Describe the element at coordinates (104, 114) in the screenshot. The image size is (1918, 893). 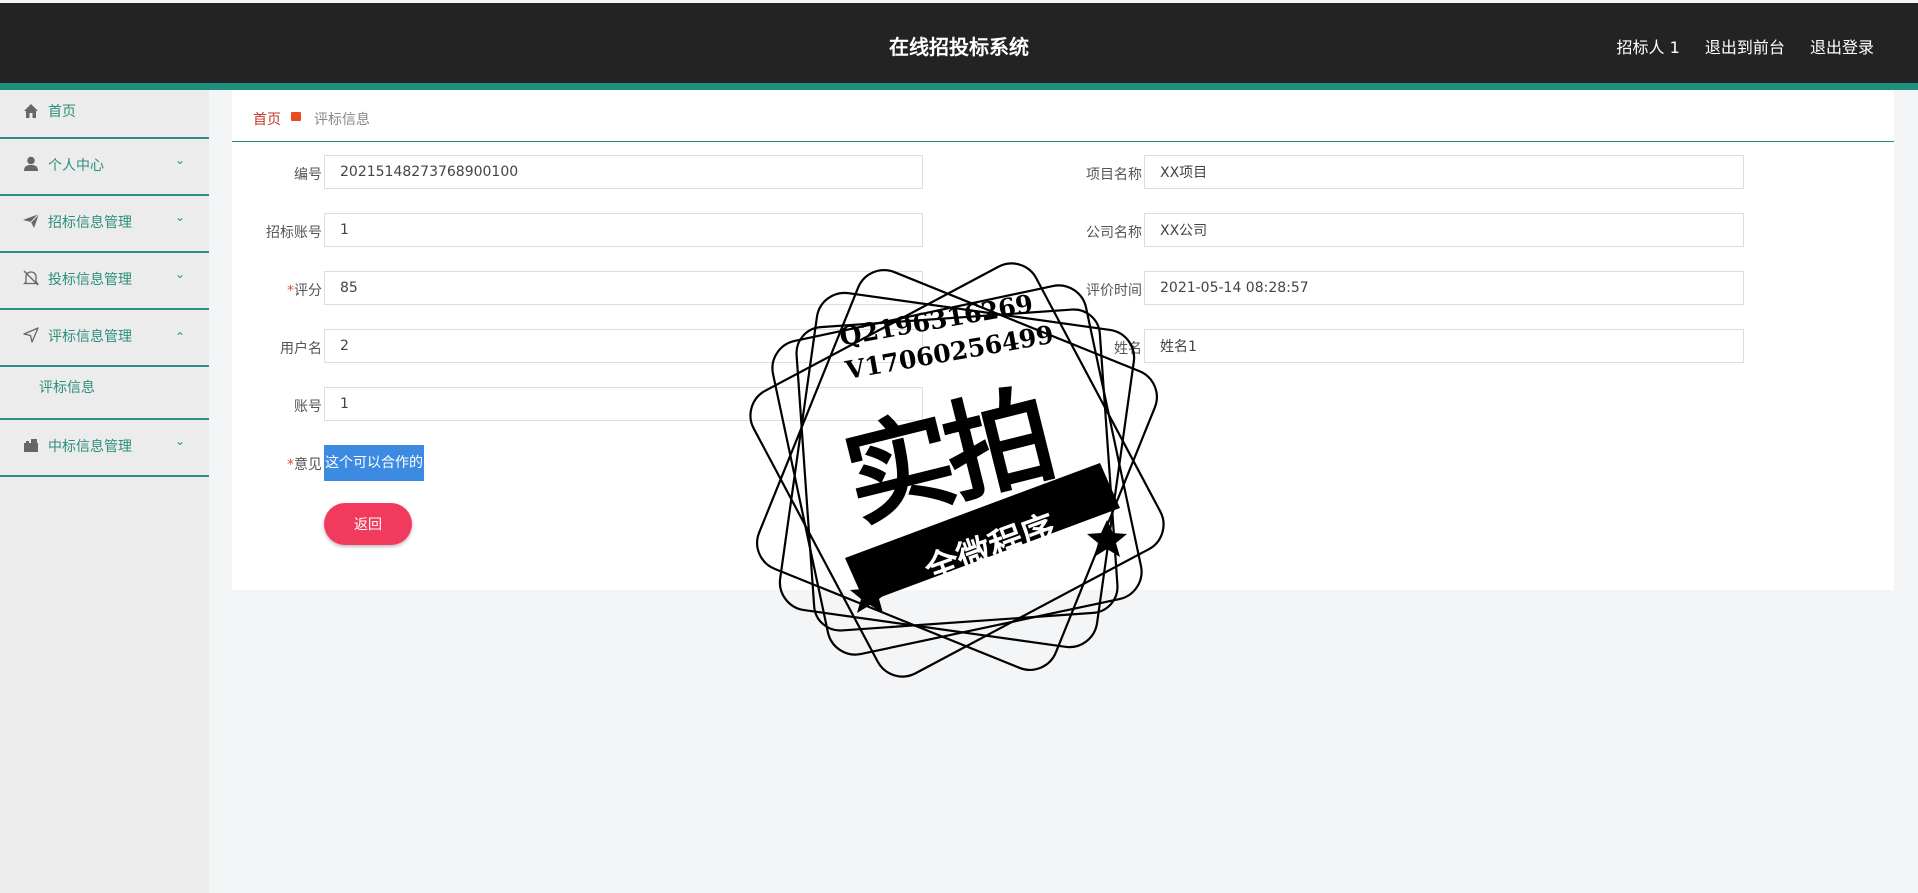
I see `sidebar-item-home: 首页` at that location.